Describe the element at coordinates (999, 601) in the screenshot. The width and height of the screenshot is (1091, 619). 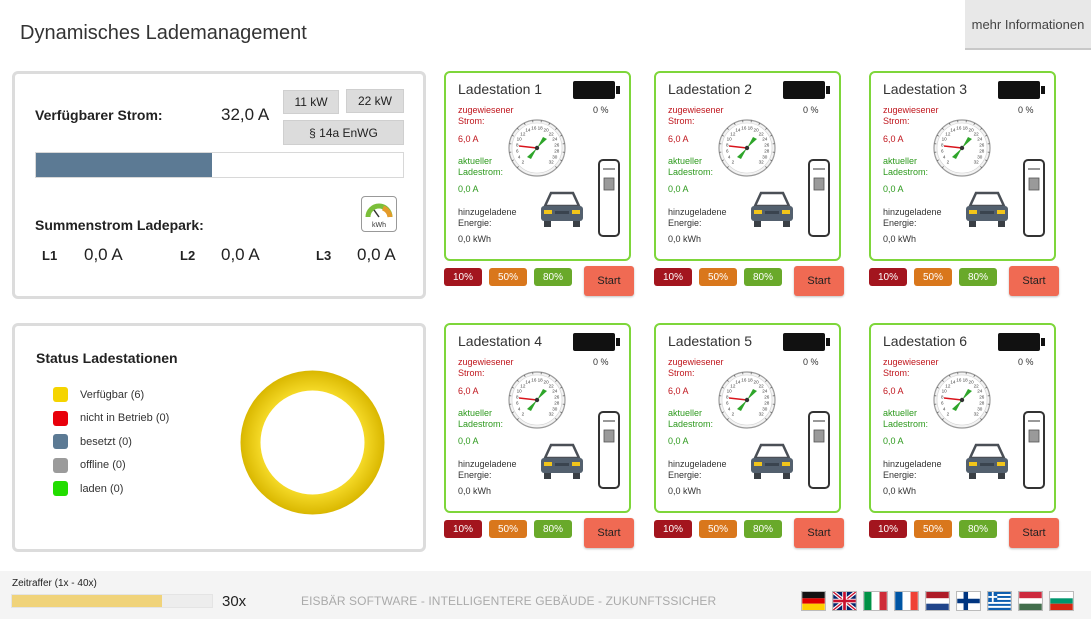
I see `flag-gr-icon` at that location.